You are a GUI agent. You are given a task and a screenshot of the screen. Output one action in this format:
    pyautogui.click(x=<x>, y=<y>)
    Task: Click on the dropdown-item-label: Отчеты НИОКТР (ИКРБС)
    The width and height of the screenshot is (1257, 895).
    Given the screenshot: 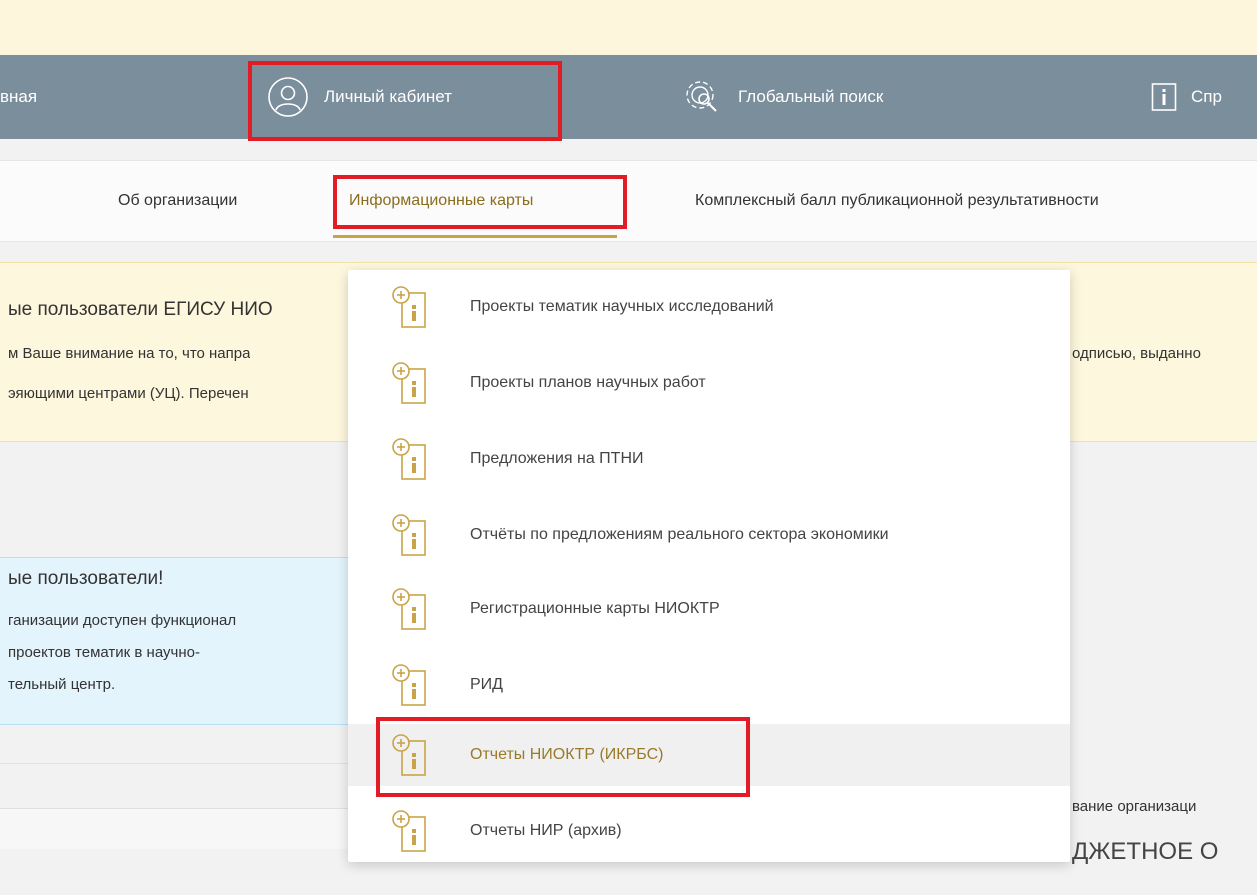 What is the action you would take?
    pyautogui.click(x=567, y=754)
    